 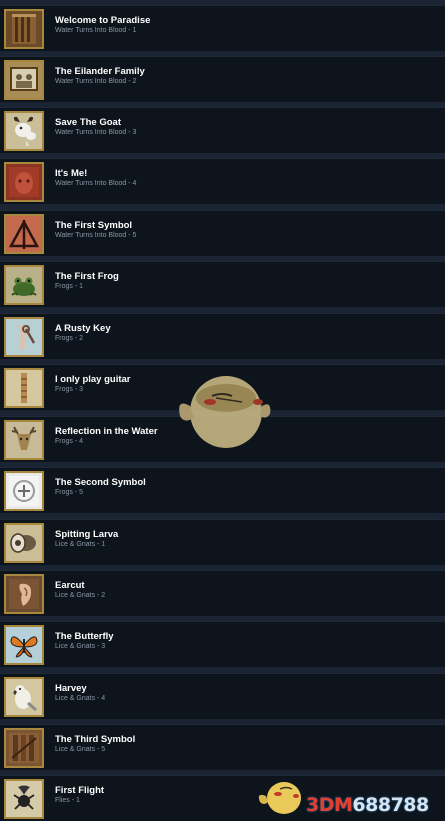 What do you see at coordinates (24, 131) in the screenshot?
I see `goat-icon` at bounding box center [24, 131].